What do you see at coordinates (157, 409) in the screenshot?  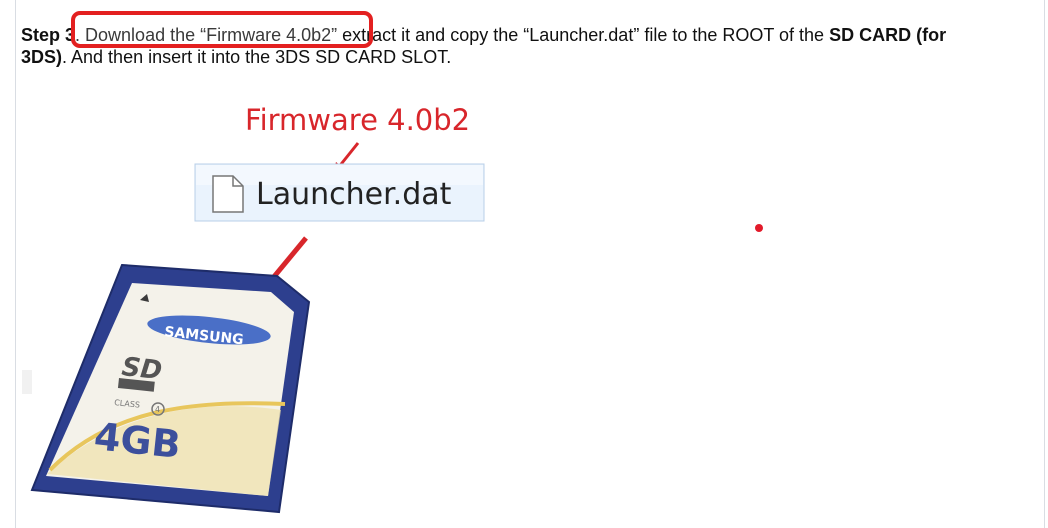 I see `card-class-number: 4` at bounding box center [157, 409].